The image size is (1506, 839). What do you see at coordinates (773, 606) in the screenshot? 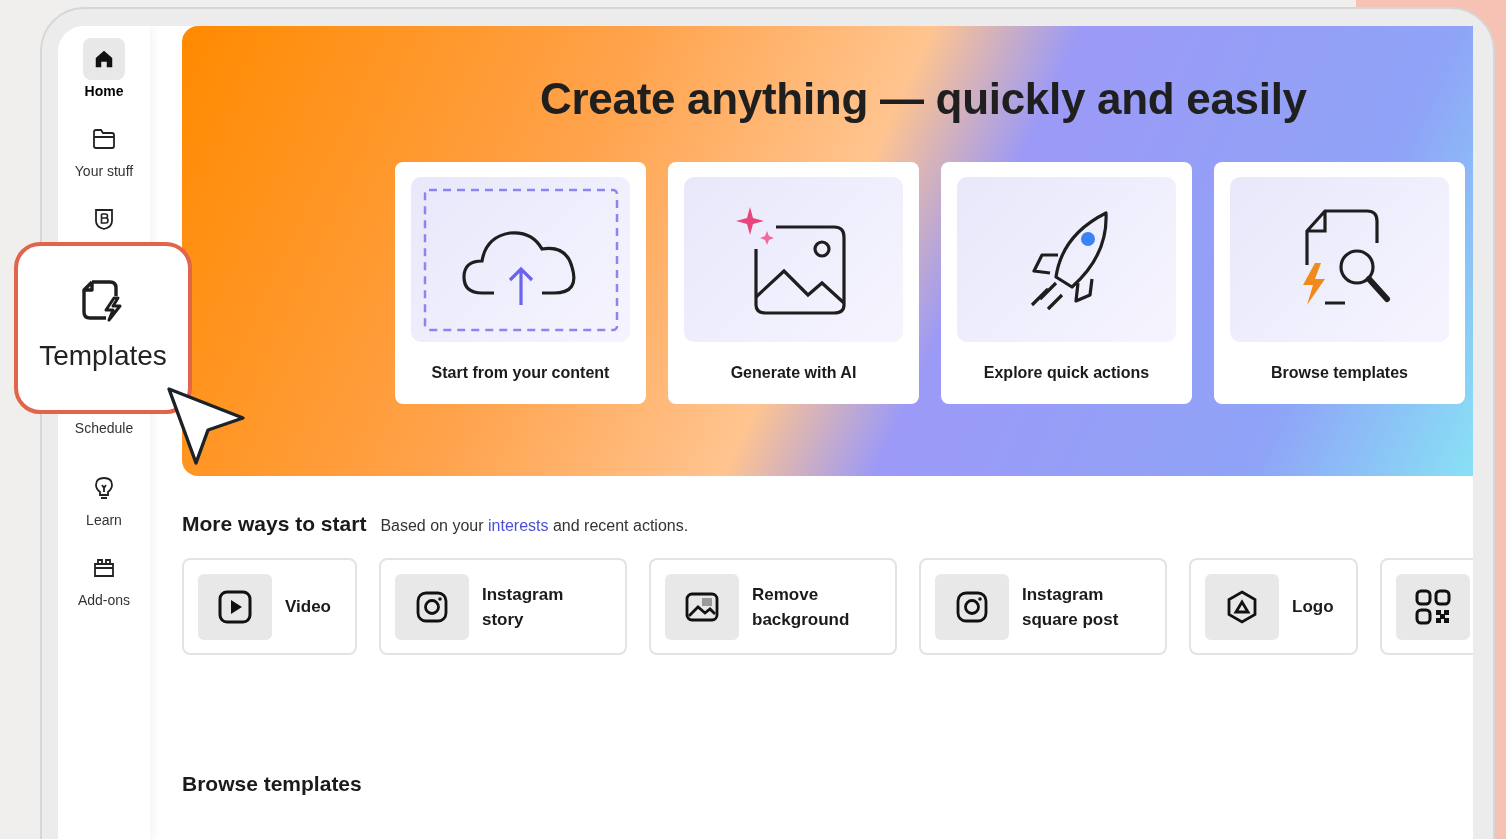
I see `quick-start-card: Remove background` at bounding box center [773, 606].